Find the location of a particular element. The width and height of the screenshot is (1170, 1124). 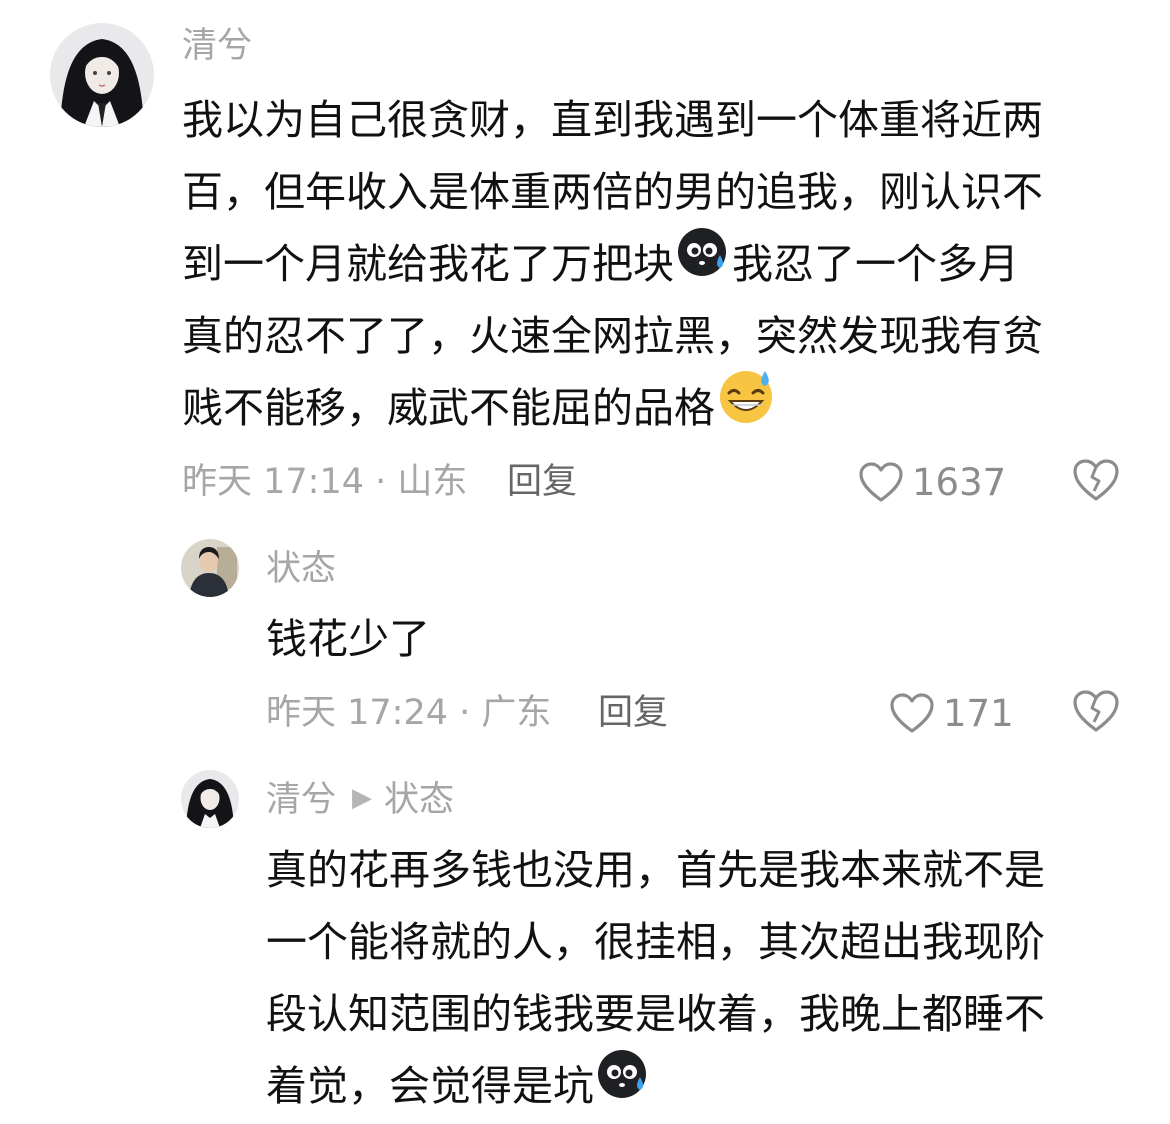

comment-line-segment: 贱不能移，威武不能屈的品格 is located at coordinates (448, 408).